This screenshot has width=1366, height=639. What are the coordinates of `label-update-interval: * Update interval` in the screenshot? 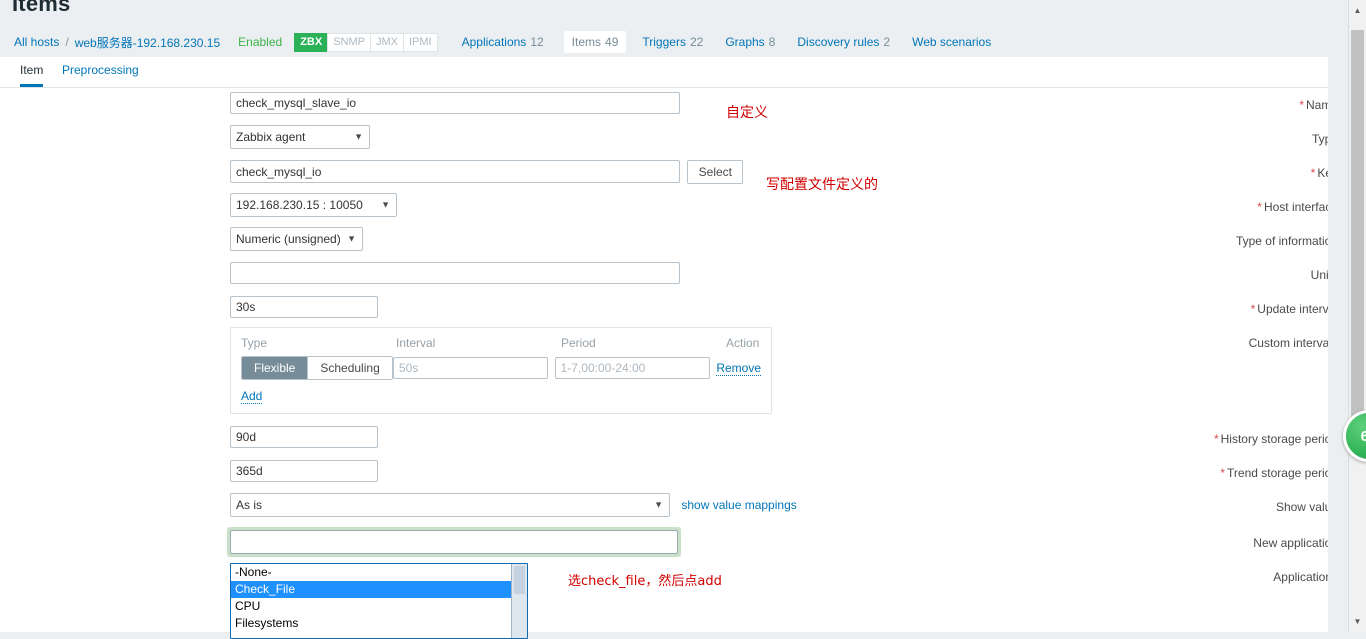 It's located at (1227, 309).